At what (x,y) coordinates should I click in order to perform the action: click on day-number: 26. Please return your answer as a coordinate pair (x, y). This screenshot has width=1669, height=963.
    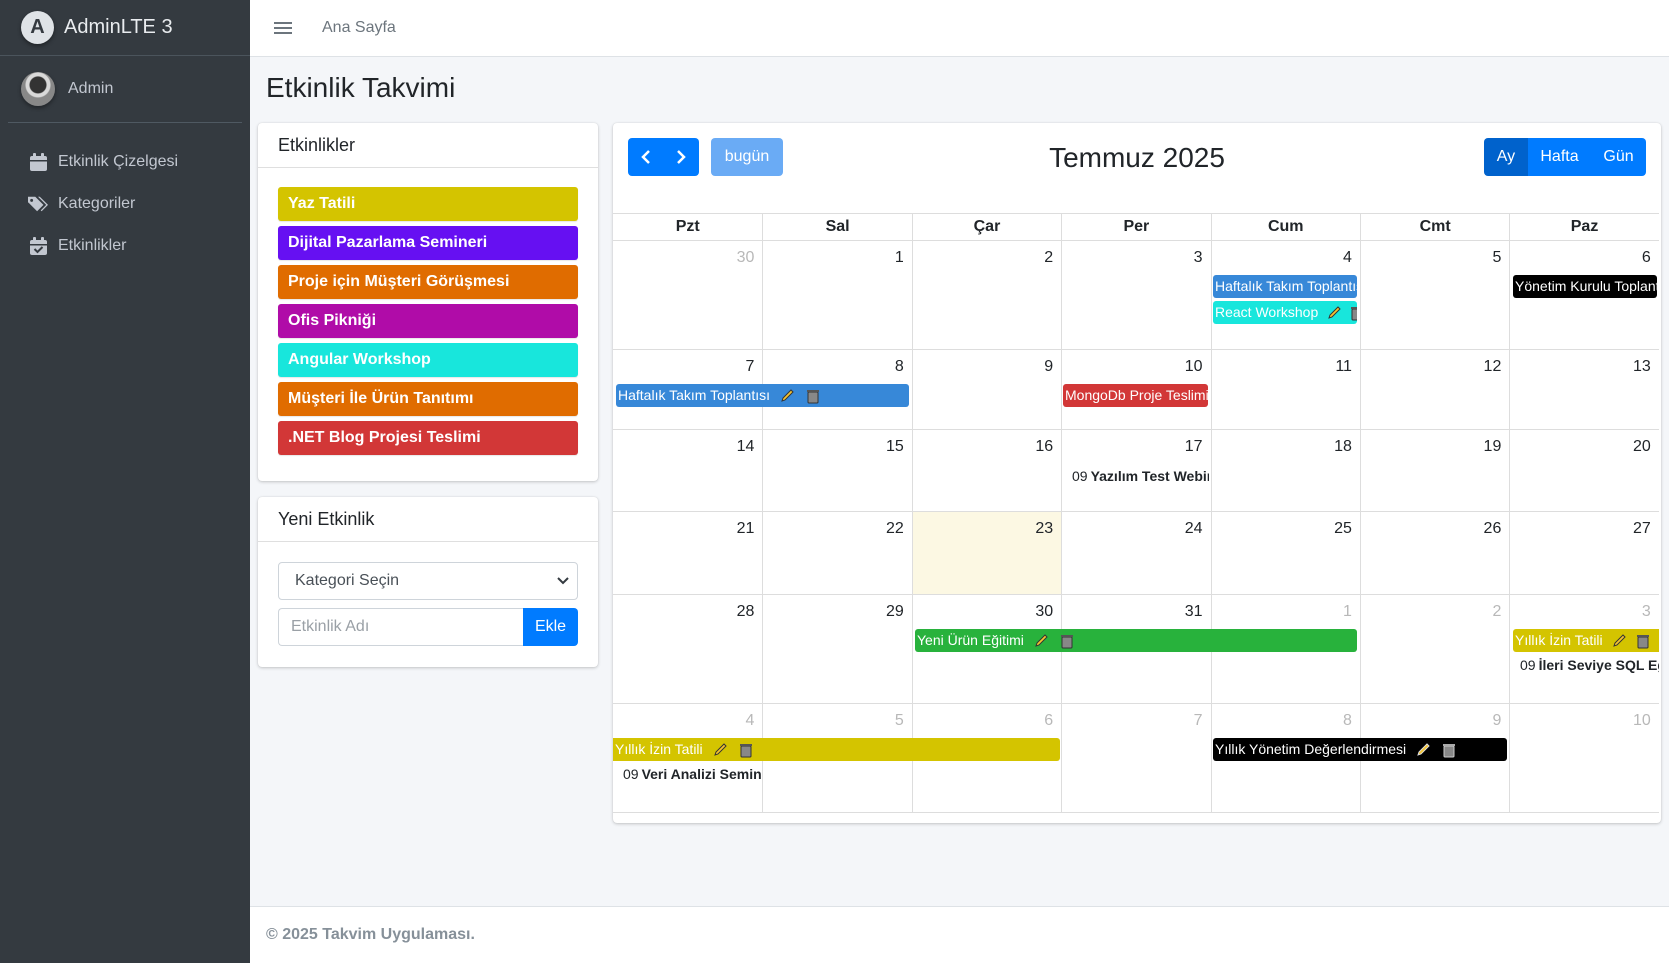
    Looking at the image, I should click on (1493, 529).